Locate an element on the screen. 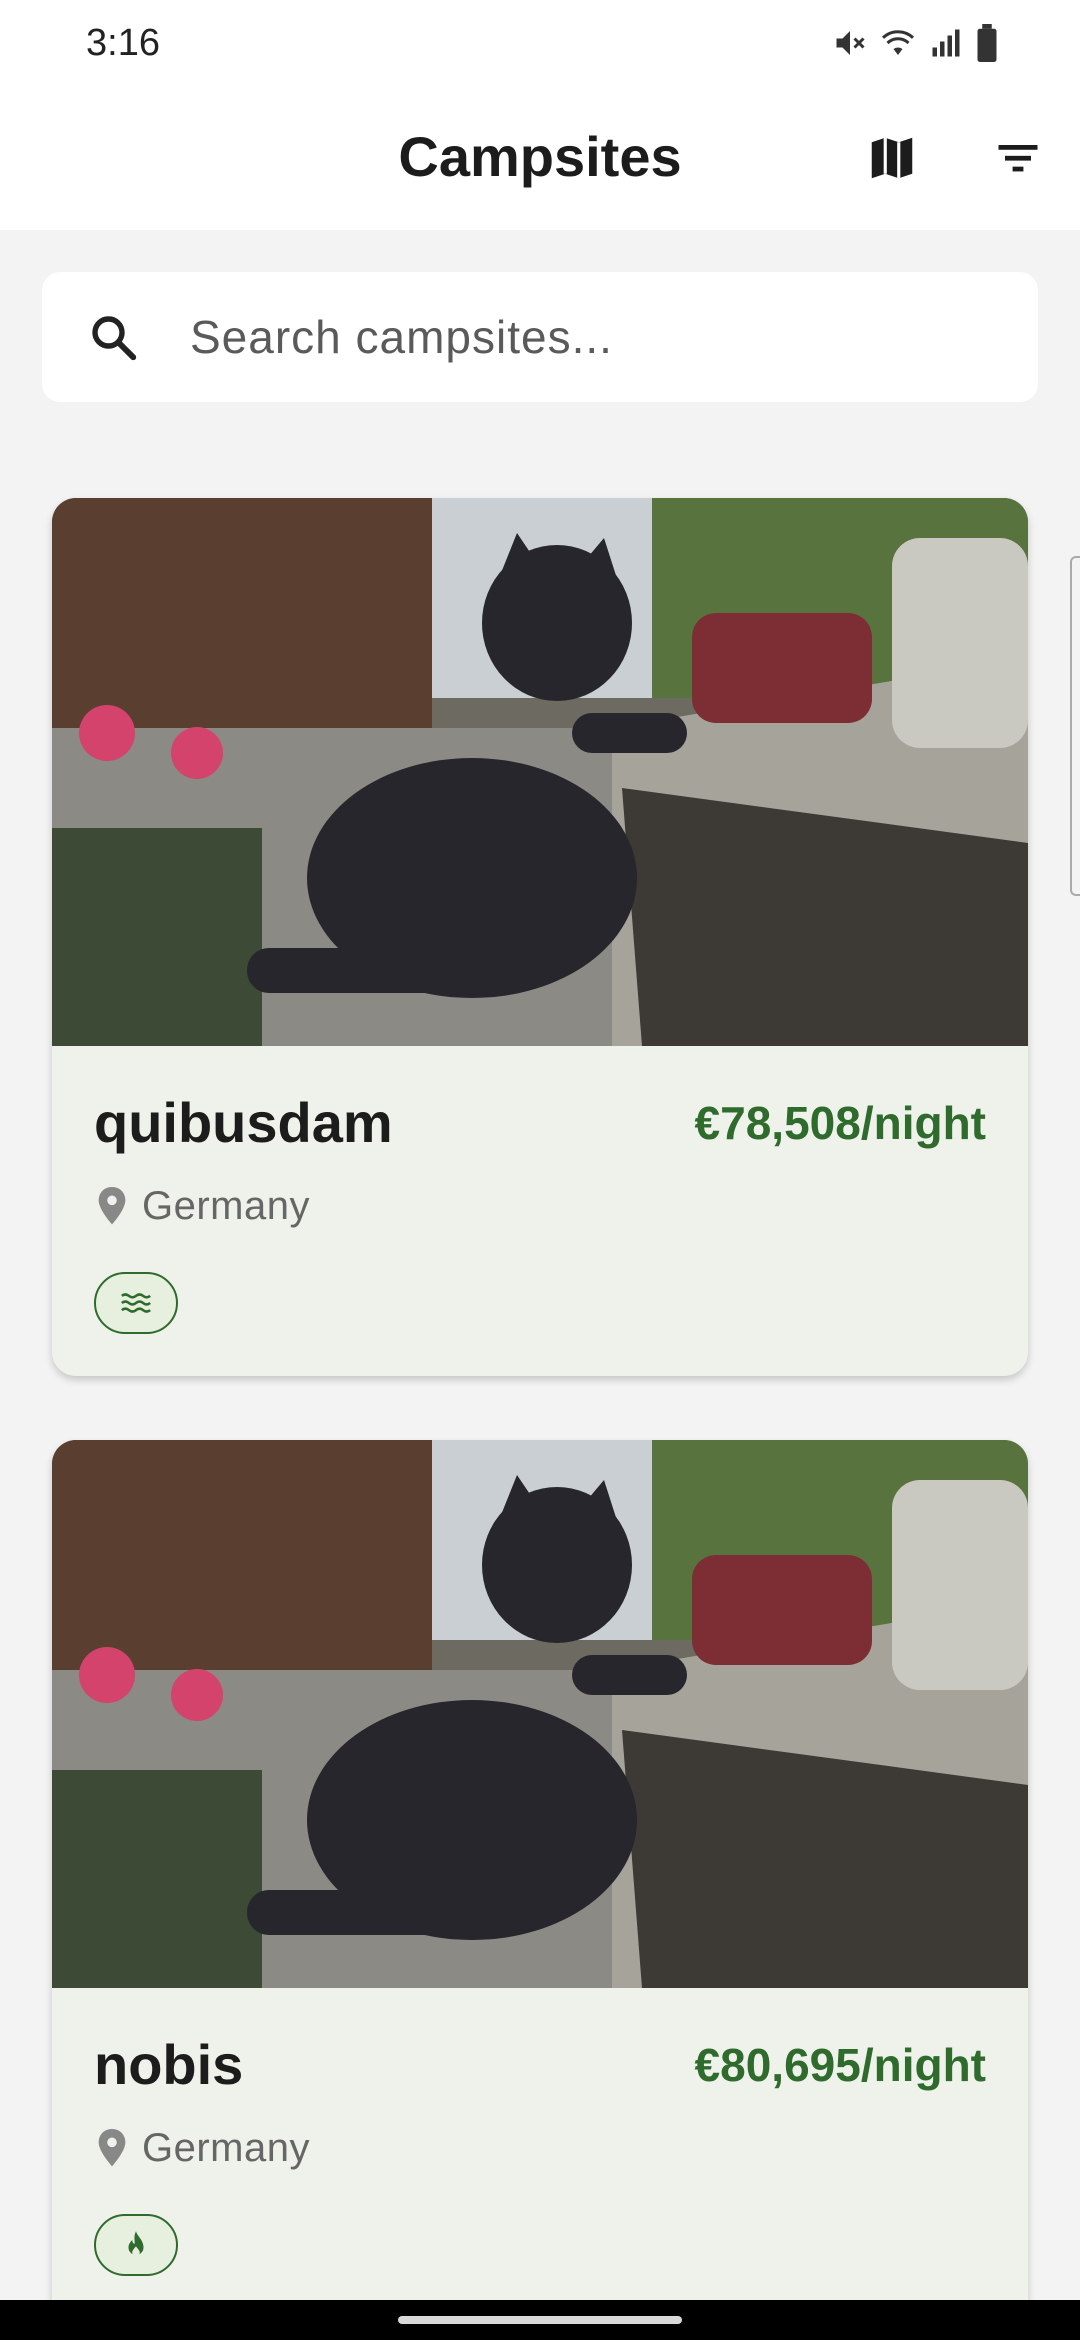 The width and height of the screenshot is (1080, 2340). filter-icon is located at coordinates (1018, 158).